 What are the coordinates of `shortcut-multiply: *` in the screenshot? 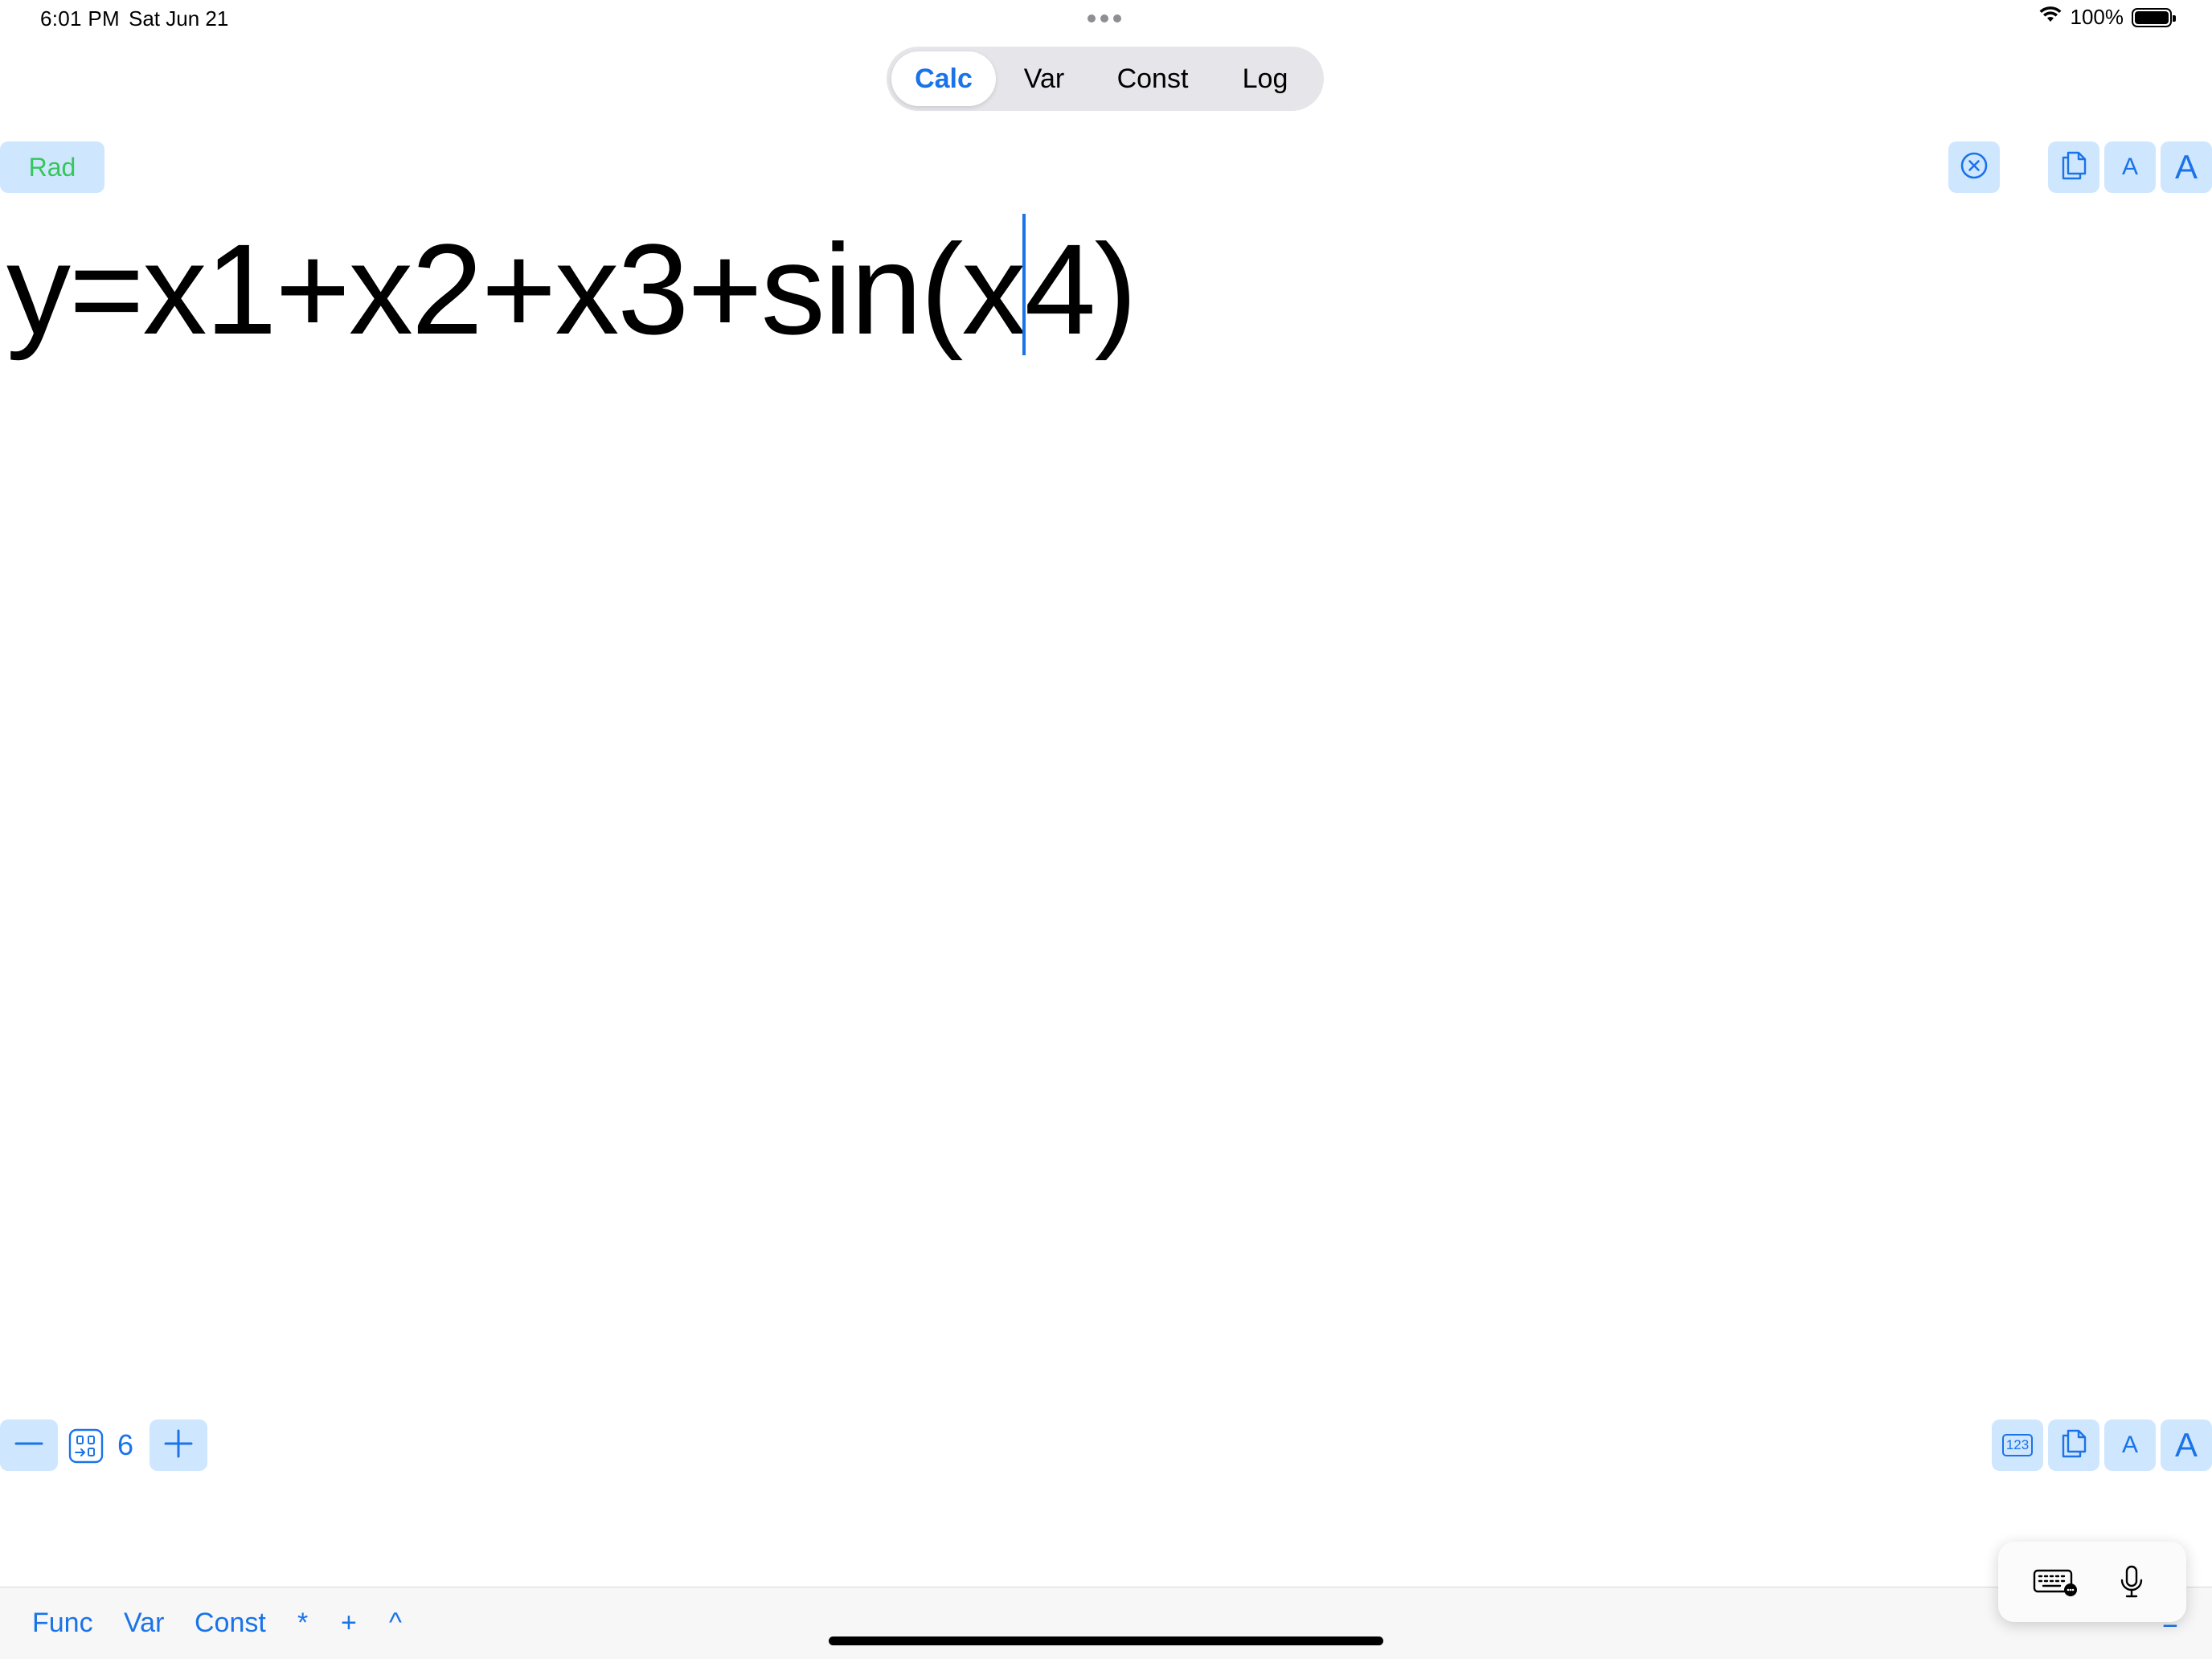 It's located at (302, 1623).